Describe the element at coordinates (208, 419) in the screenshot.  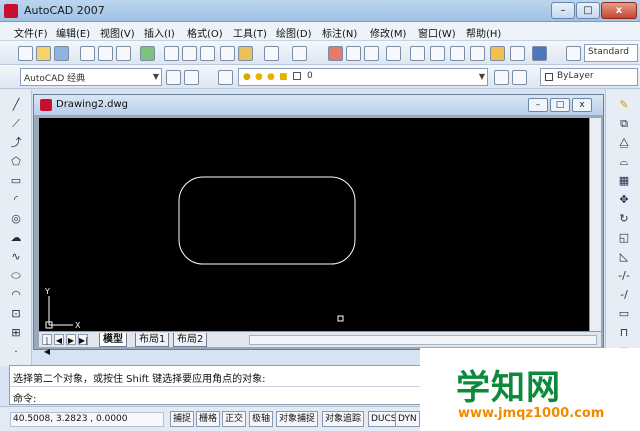
I see `grid-toggle: 栅格` at that location.